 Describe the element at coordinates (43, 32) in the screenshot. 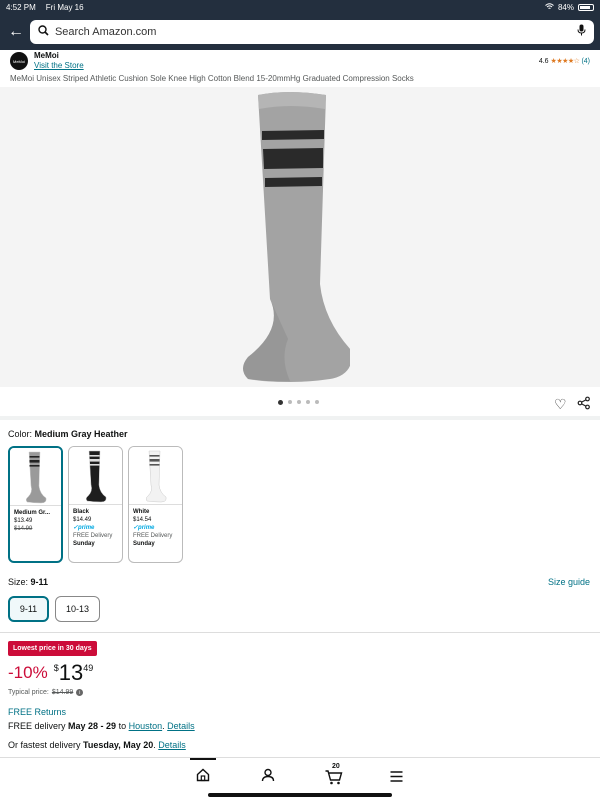

I see `search-icon` at that location.